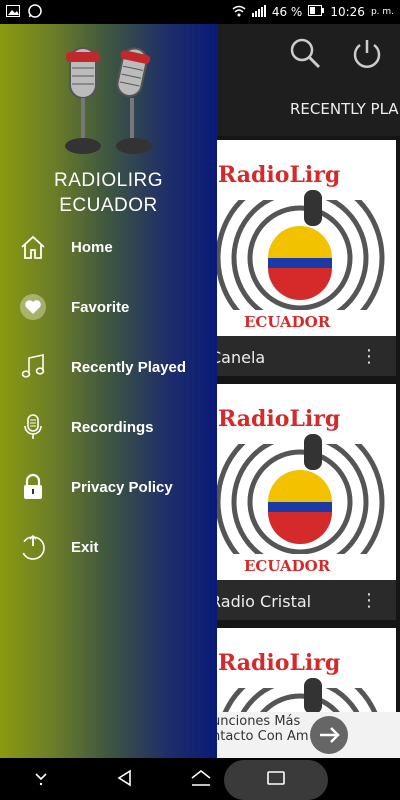 Image resolution: width=400 pixels, height=800 pixels. Describe the element at coordinates (256, 721) in the screenshot. I see `ad-text-line1: unciones Más` at that location.